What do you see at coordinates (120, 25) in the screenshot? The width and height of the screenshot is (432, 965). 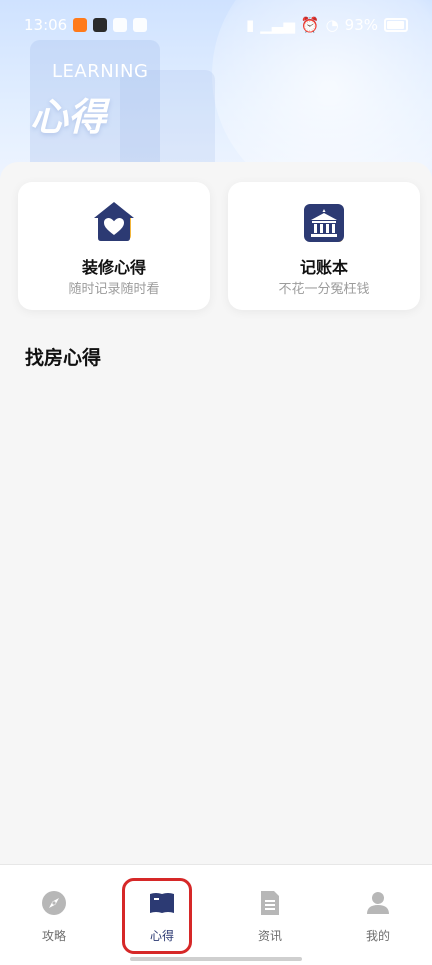 I see `notification-link-icon` at bounding box center [120, 25].